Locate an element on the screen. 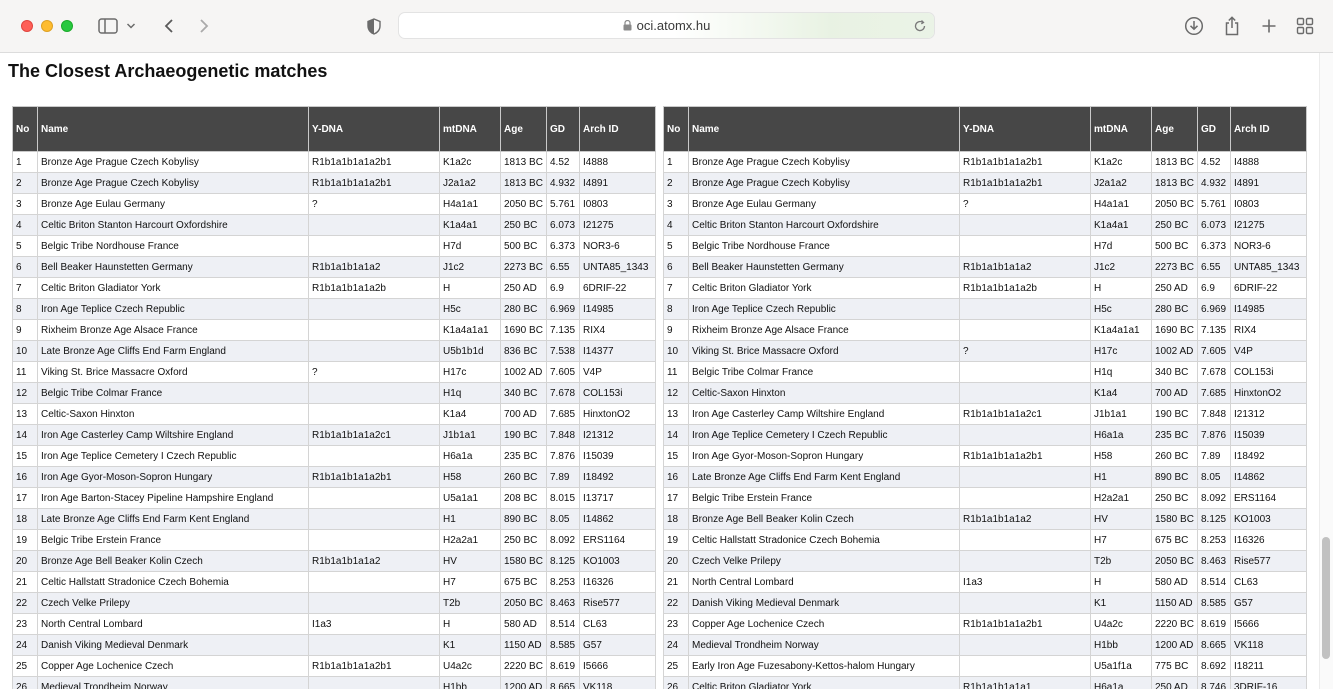  cell-no: 26 is located at coordinates (676, 682).